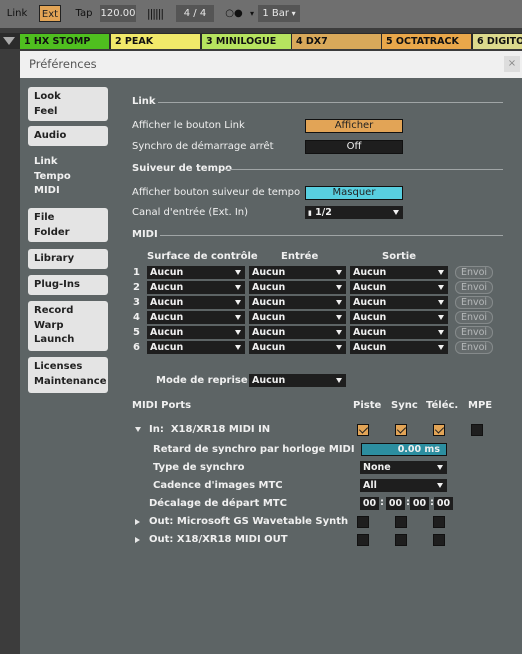  Describe the element at coordinates (439, 430) in the screenshot. I see `in-remote-checkbox` at that location.